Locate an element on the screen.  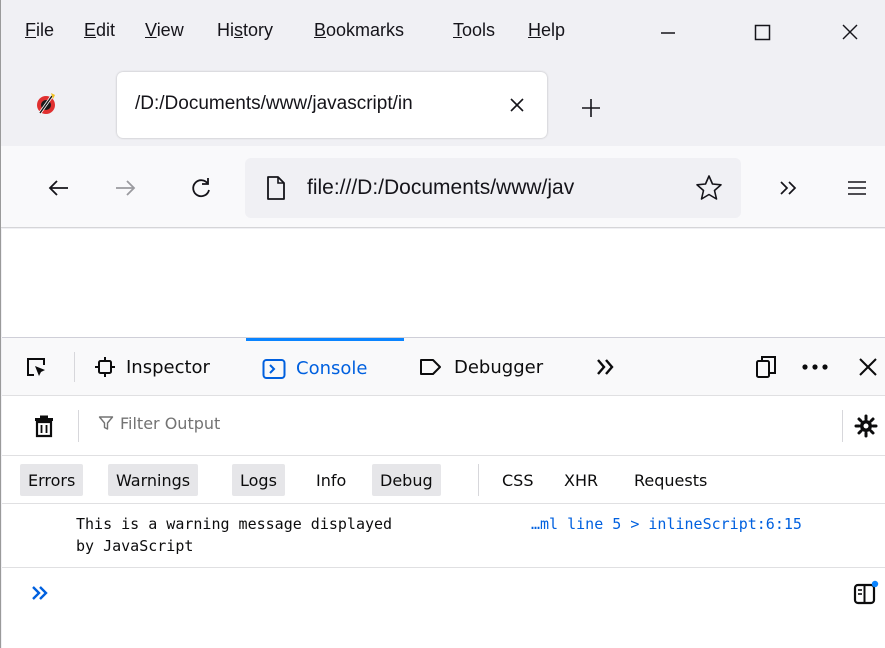
menu-file-label: ile is located at coordinates (45, 30).